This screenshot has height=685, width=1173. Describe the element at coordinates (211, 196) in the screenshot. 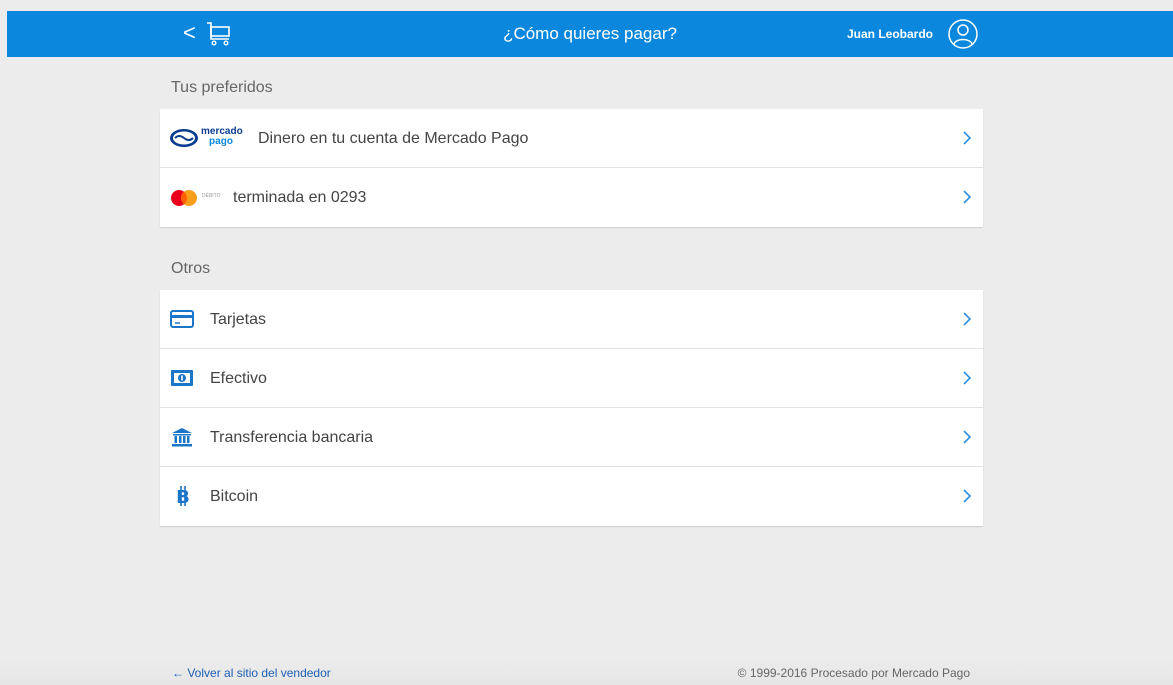

I see `debit-badge: DÉBITO` at that location.